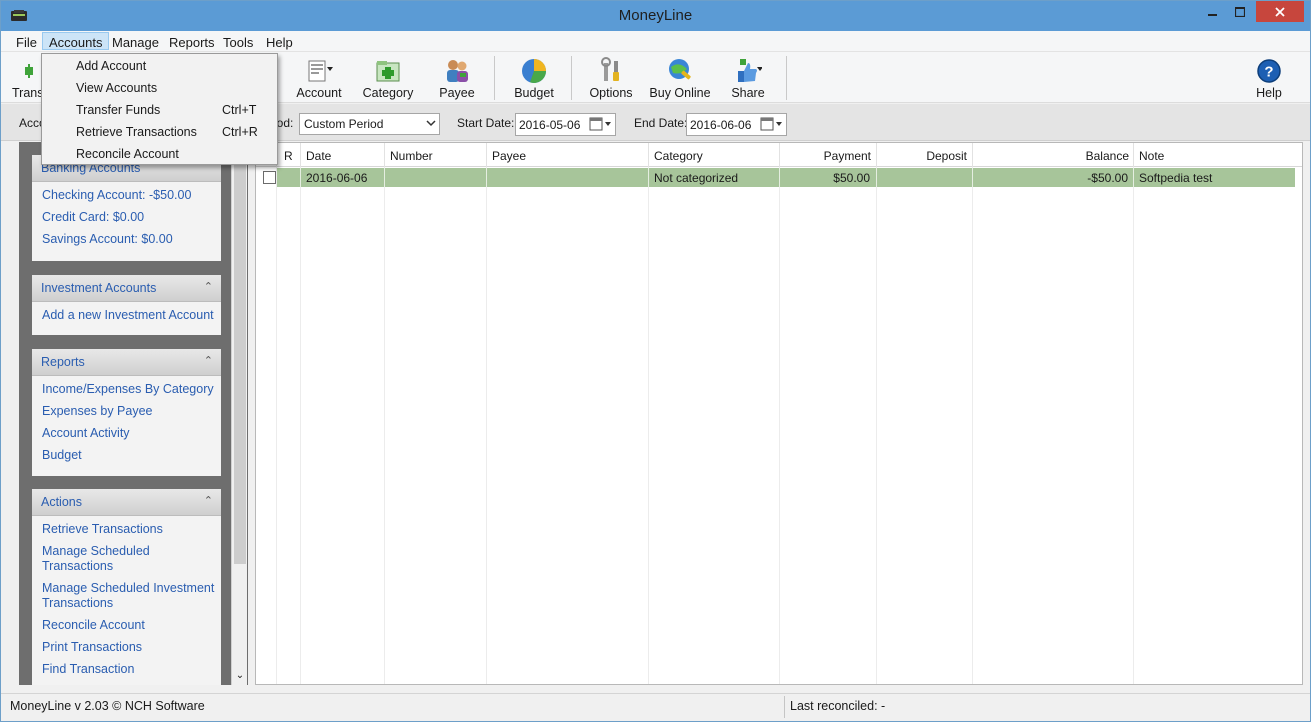  I want to click on actions-header: Actions ⌃, so click(126, 502).